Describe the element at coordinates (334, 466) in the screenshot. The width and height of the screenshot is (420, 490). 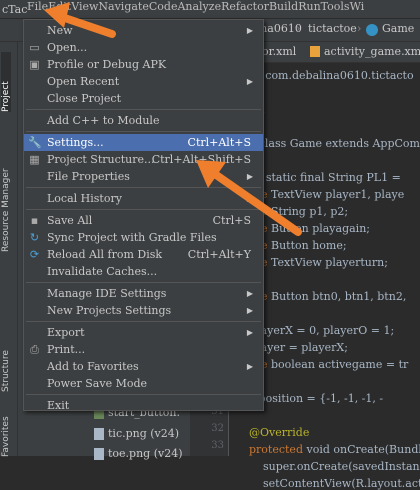
I see `code-line: super.onCreate(savedInstanc` at that location.